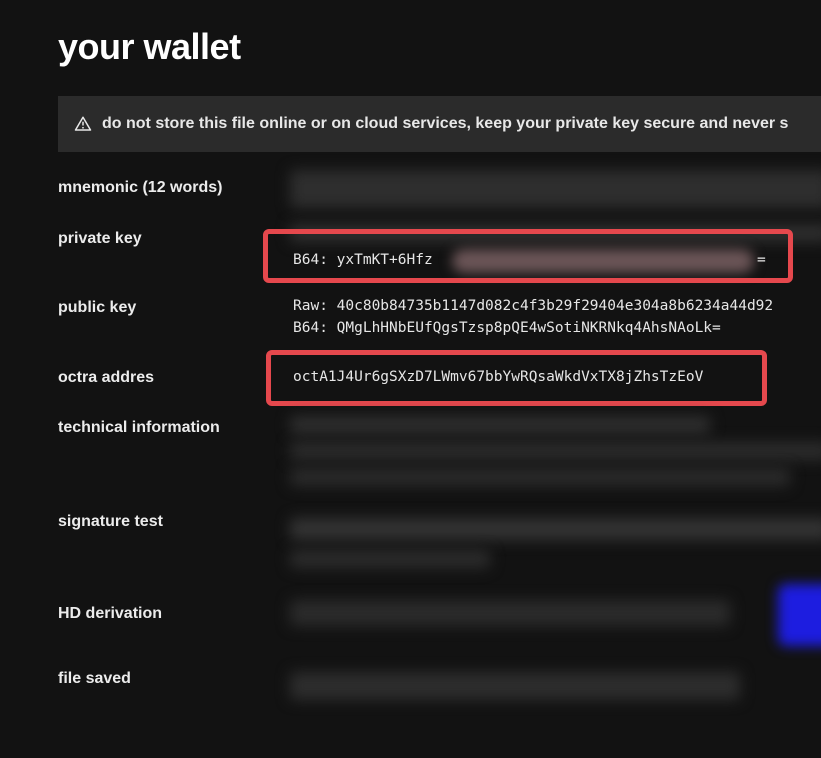 This screenshot has width=821, height=758. I want to click on private-key-highlight-box, so click(528, 256).